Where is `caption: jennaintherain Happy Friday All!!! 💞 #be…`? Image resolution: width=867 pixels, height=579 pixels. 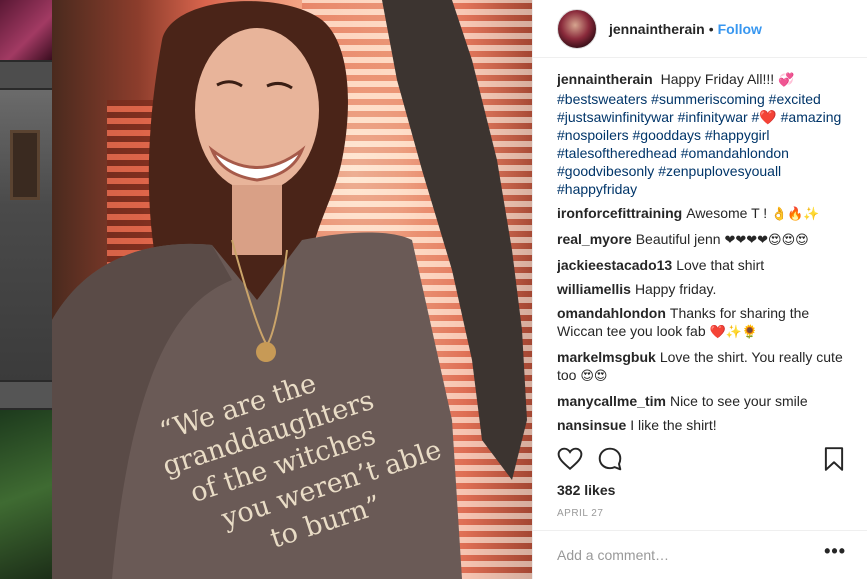 caption: jennaintherain Happy Friday All!!! 💞 #be… is located at coordinates (702, 134).